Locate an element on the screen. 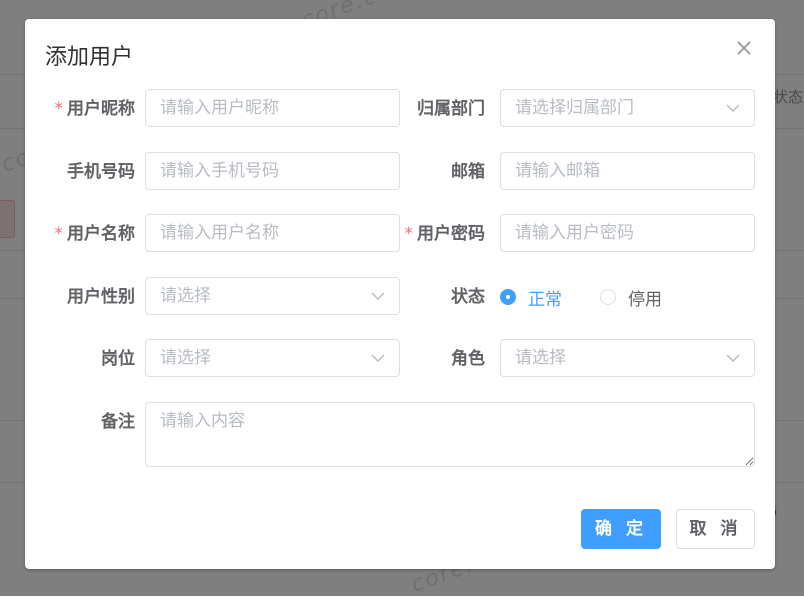 The height and width of the screenshot is (598, 804). status-label: 状态 is located at coordinates (468, 297).